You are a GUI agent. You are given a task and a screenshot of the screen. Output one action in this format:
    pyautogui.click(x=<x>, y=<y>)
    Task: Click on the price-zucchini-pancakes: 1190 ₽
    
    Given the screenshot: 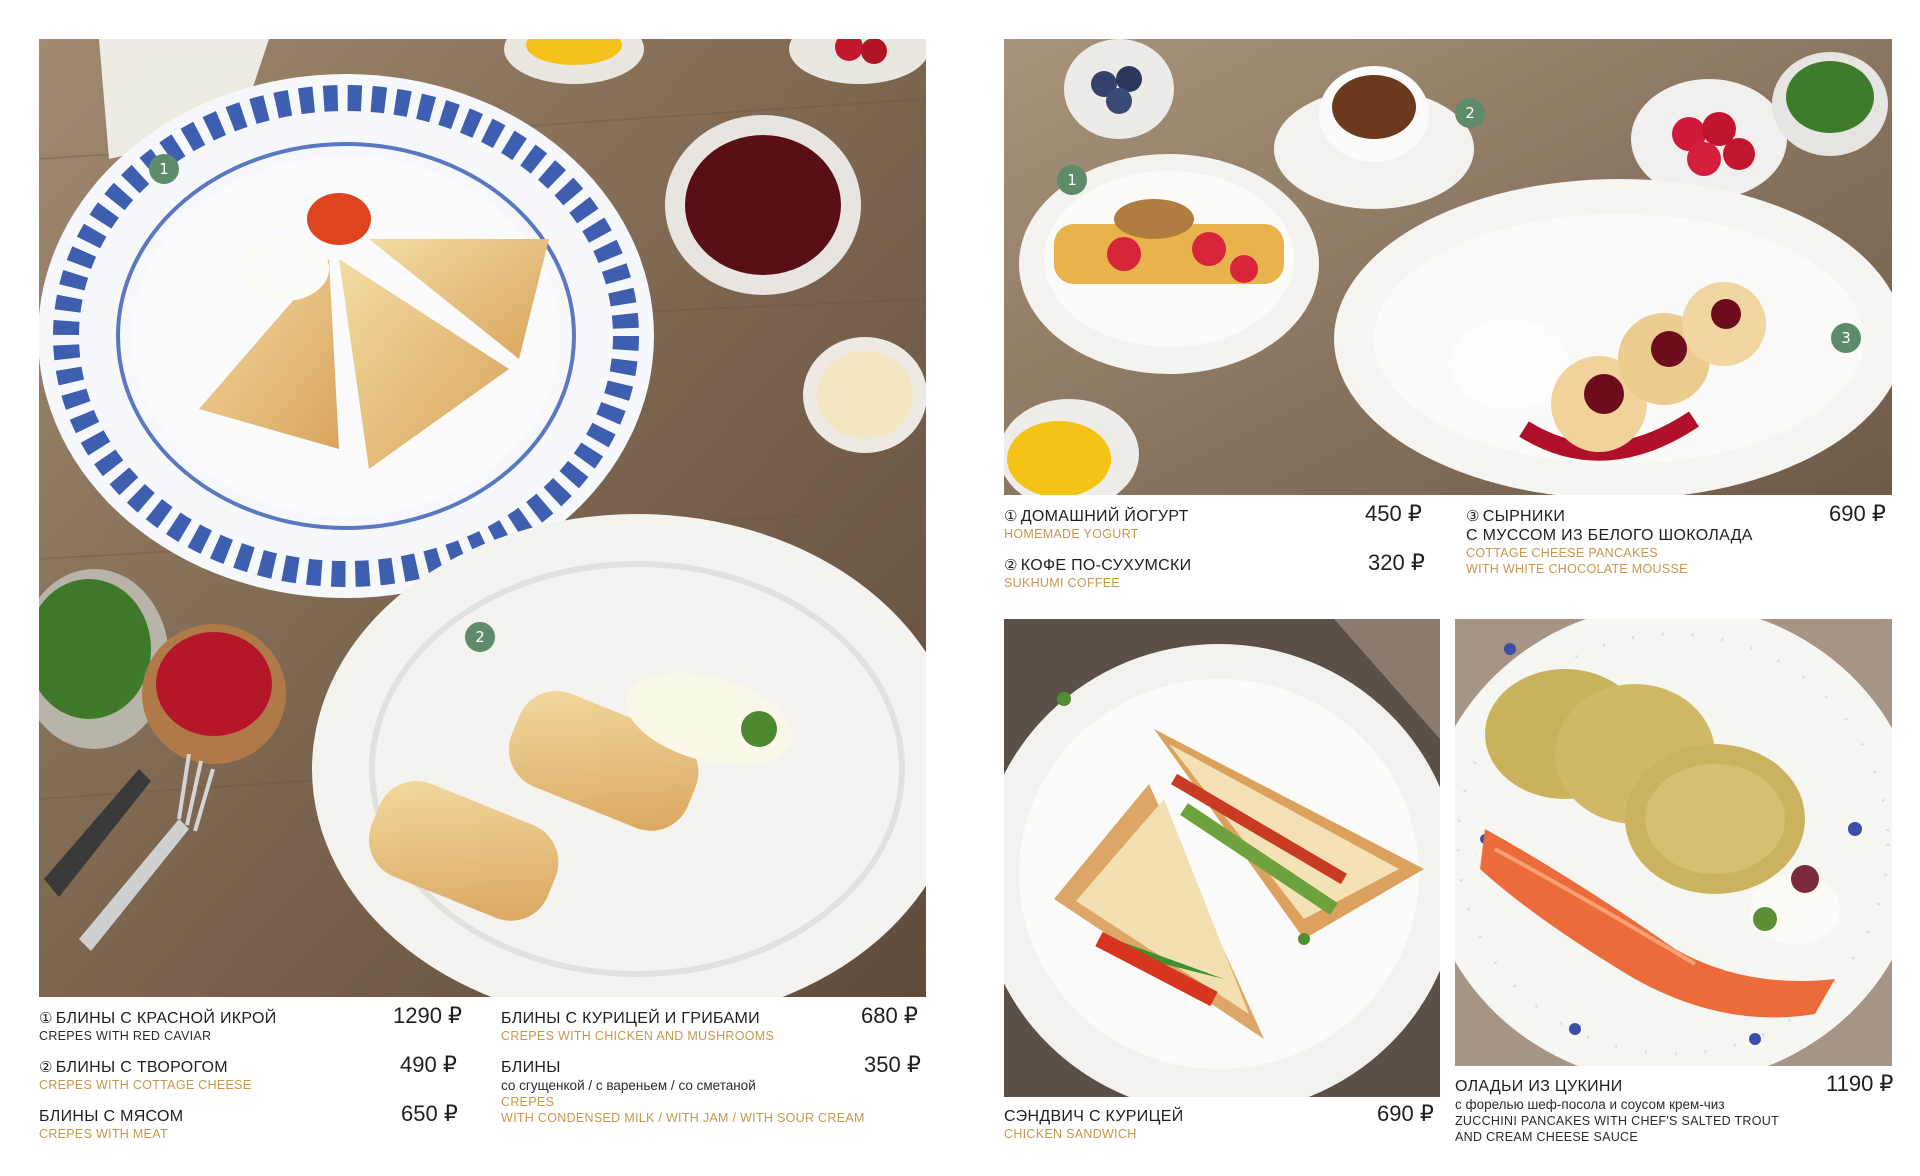 What is the action you would take?
    pyautogui.click(x=1860, y=1083)
    